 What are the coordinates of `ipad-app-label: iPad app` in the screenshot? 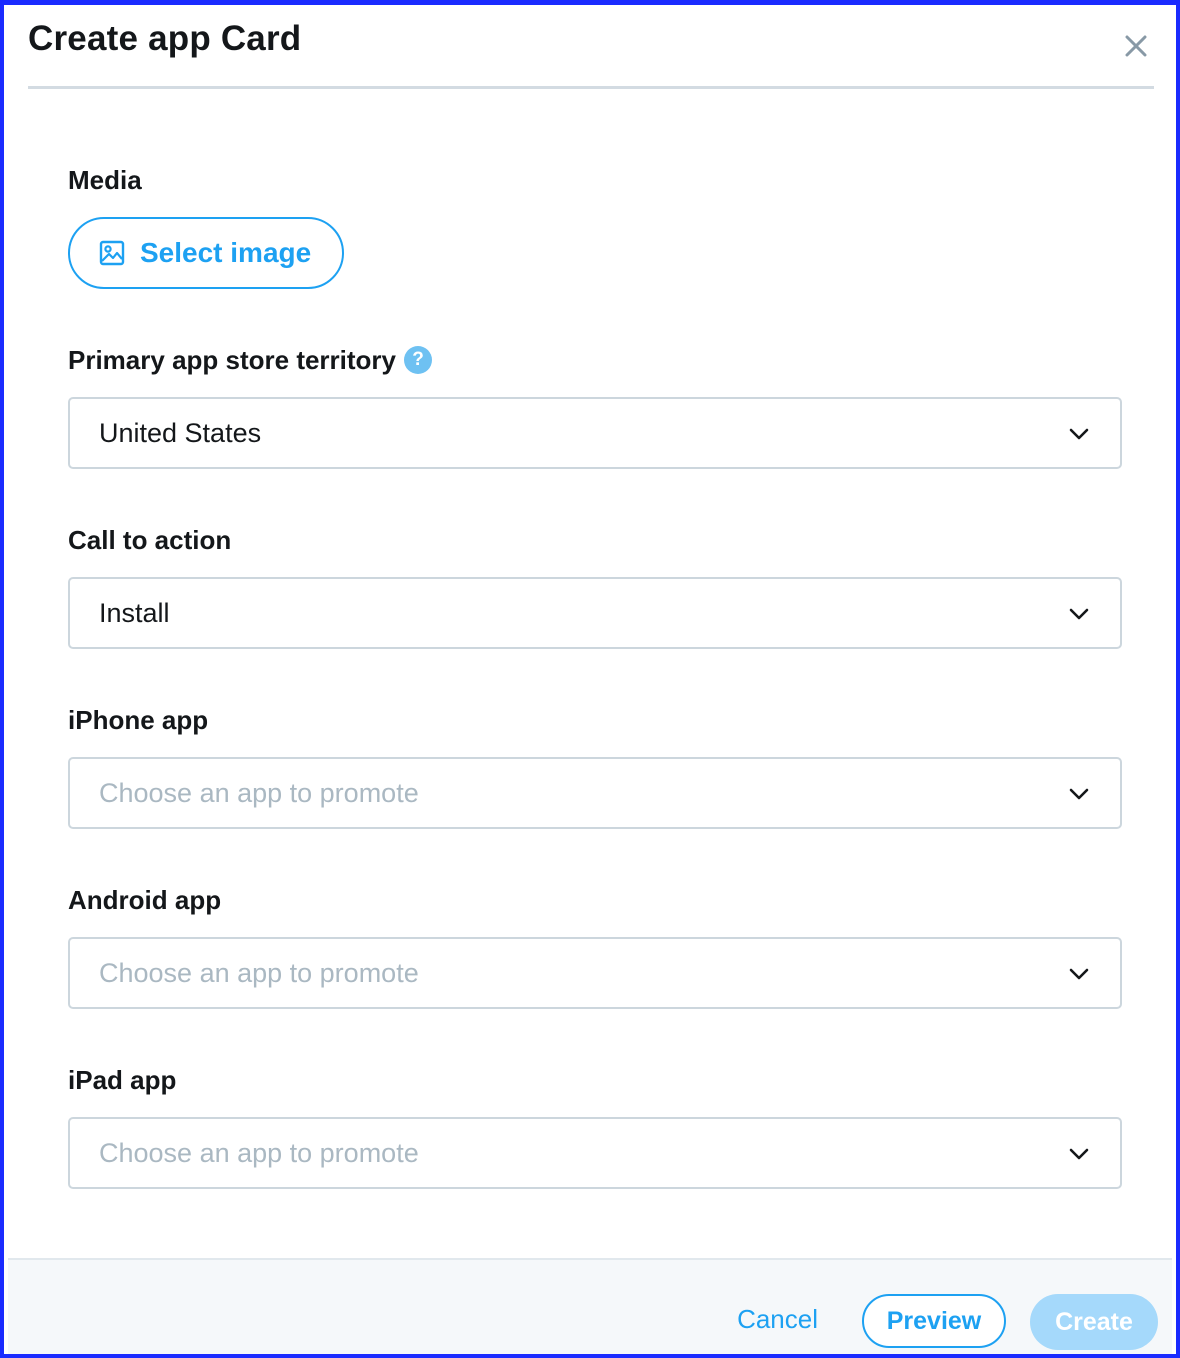 It's located at (122, 1080).